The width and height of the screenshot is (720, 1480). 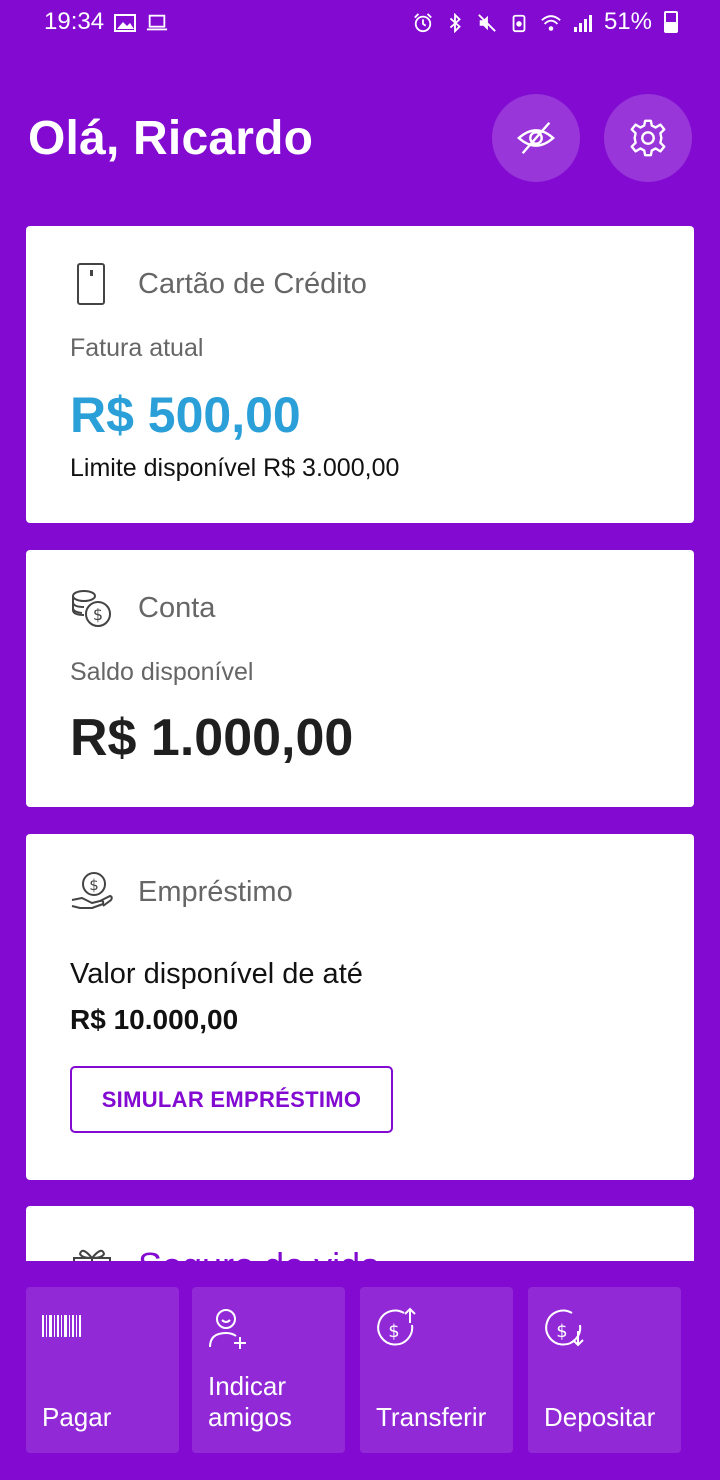 What do you see at coordinates (235, 468) in the screenshot?
I see `available-limit: Limite disponível R$ 3.000,00` at bounding box center [235, 468].